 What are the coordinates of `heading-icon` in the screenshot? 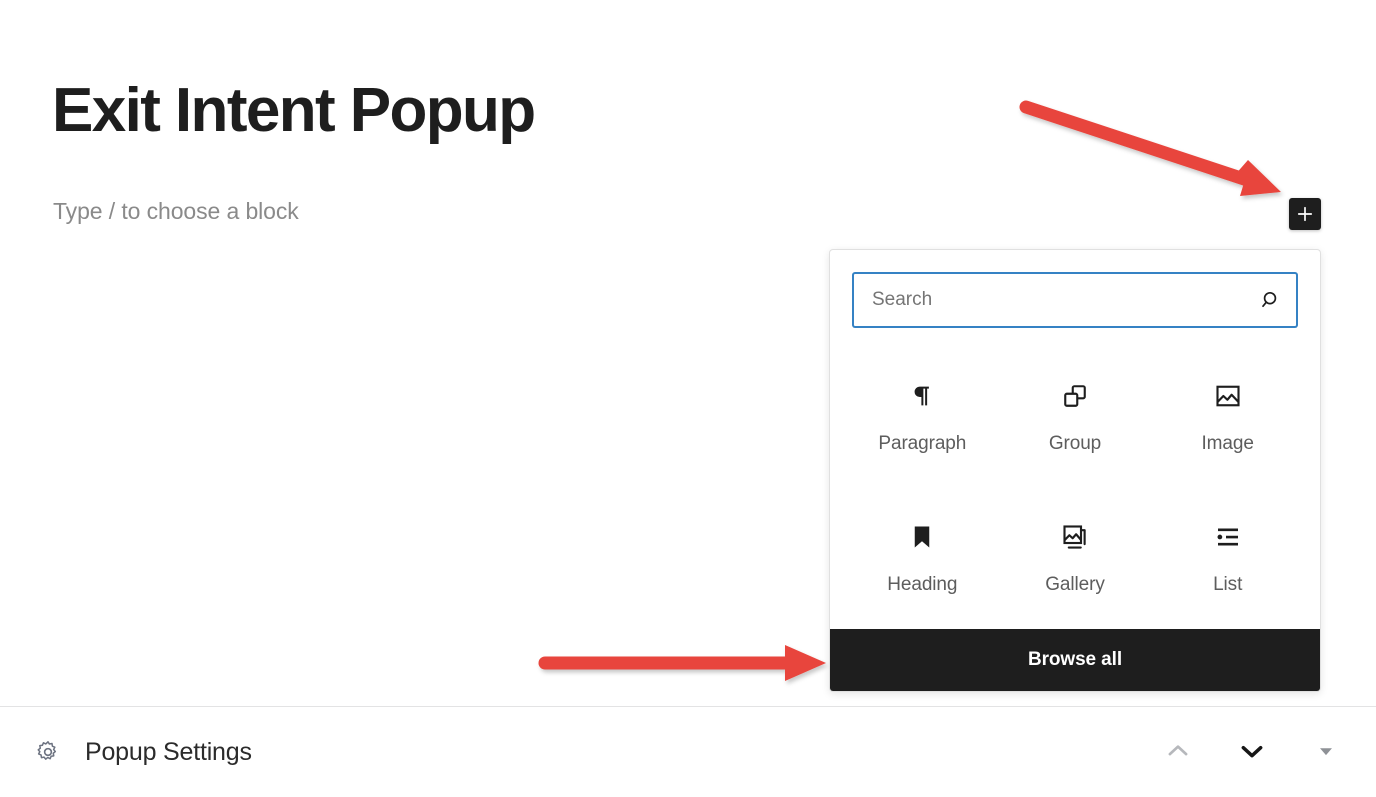 It's located at (922, 537).